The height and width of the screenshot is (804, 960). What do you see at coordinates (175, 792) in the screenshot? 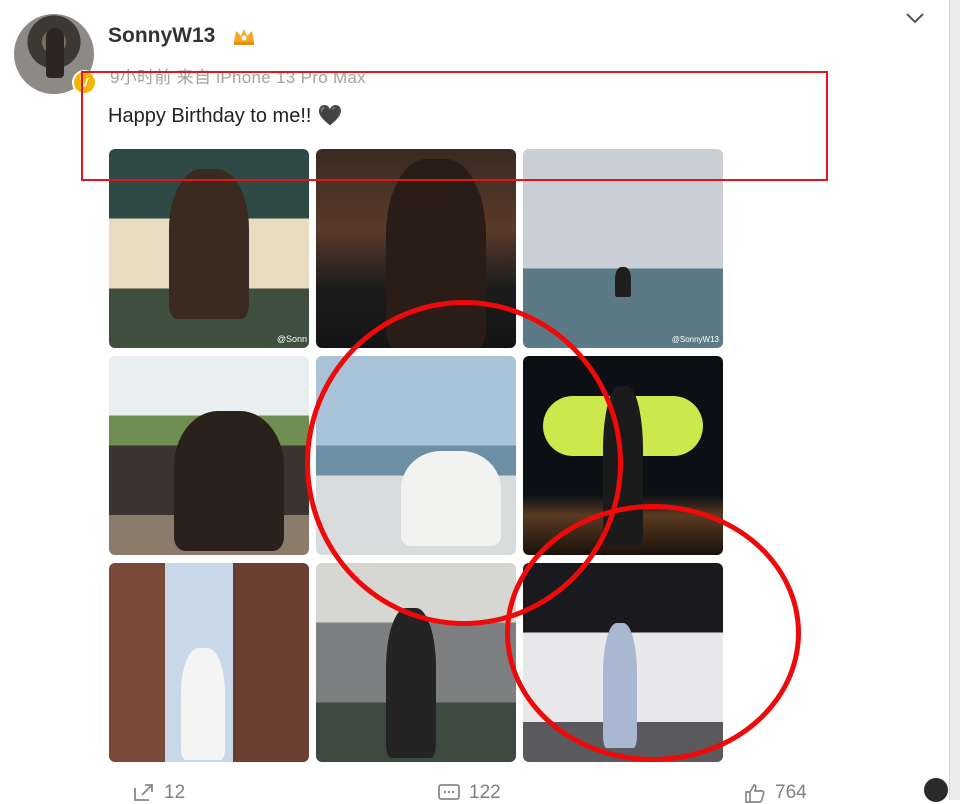
I see `repost-count: 12` at bounding box center [175, 792].